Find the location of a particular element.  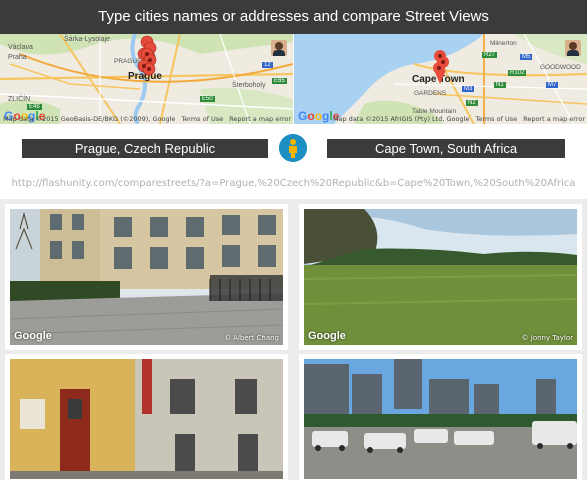

street-view-photo: Google © Albert Chang is located at coordinates (146, 277).